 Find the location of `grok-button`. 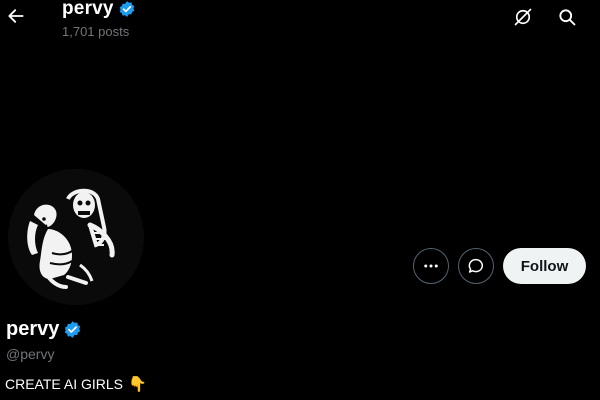

grok-button is located at coordinates (523, 17).